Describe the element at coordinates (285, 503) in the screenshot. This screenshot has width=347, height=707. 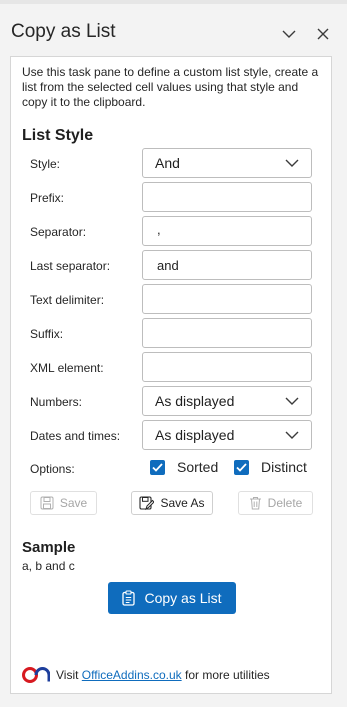
I see `delete-label: Delete` at that location.